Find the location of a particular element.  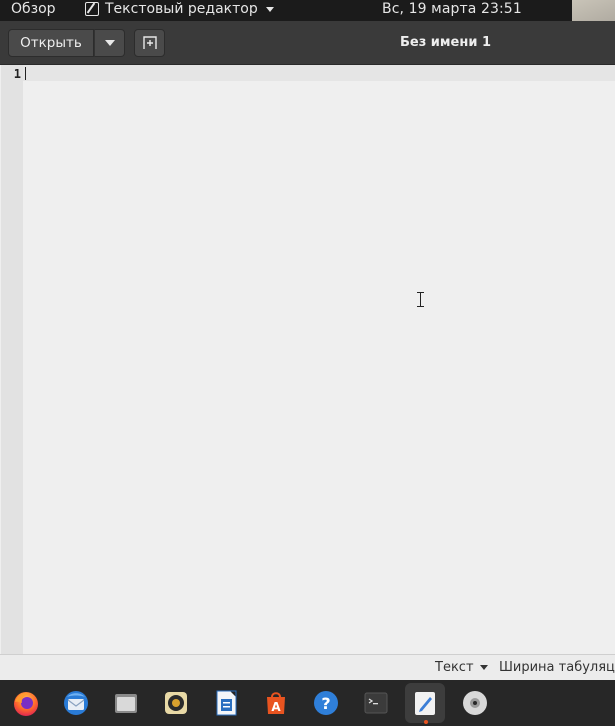

files-icon is located at coordinates (126, 703).